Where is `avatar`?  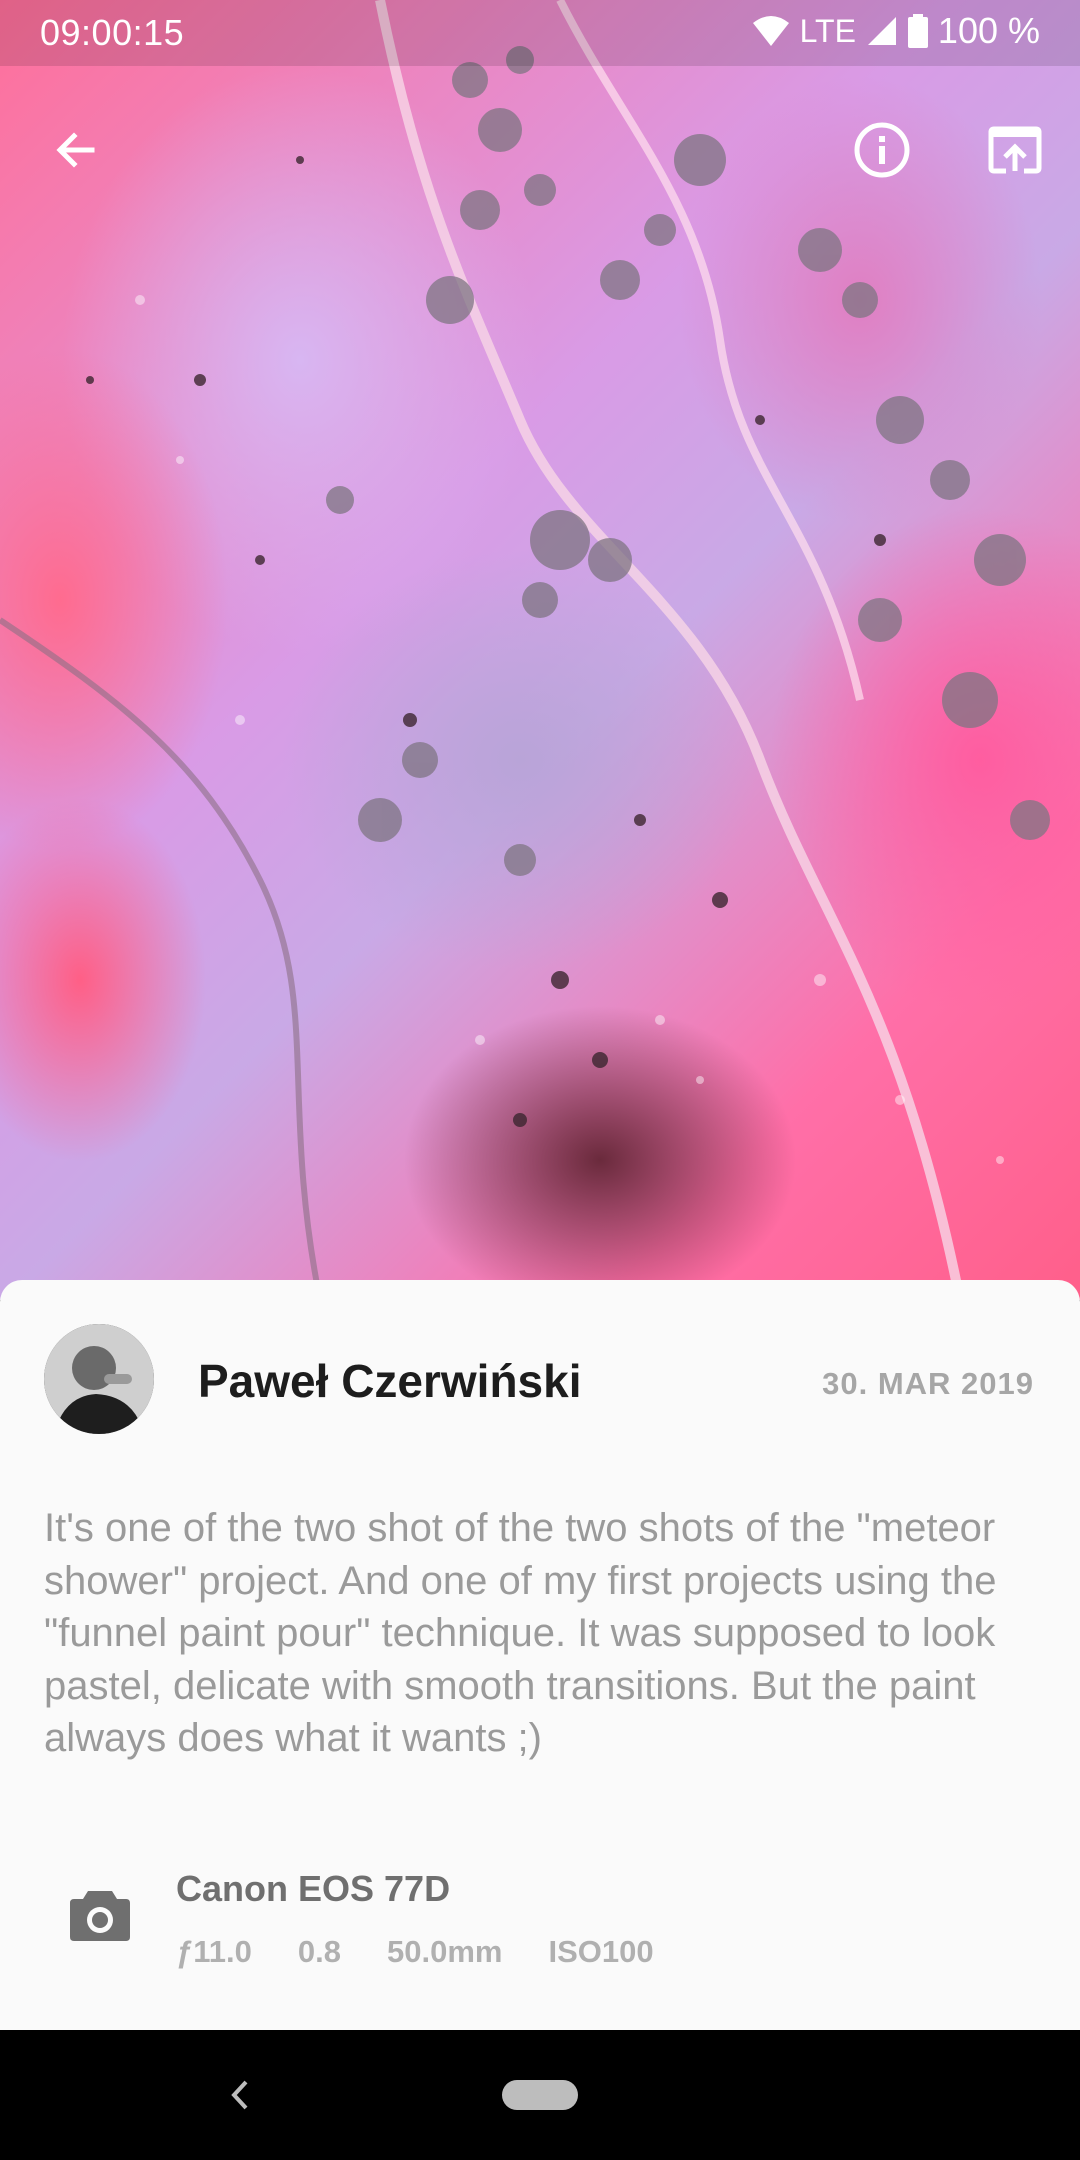 avatar is located at coordinates (99, 1379).